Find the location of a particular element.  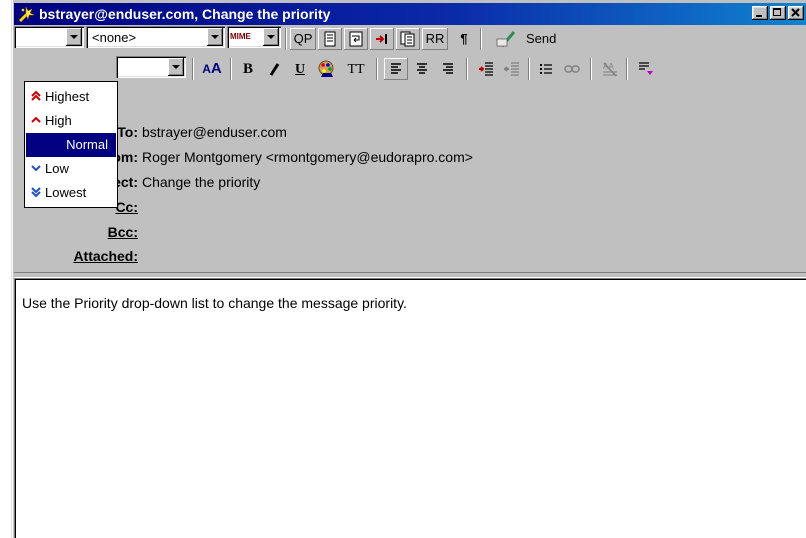

close-button is located at coordinates (796, 13).